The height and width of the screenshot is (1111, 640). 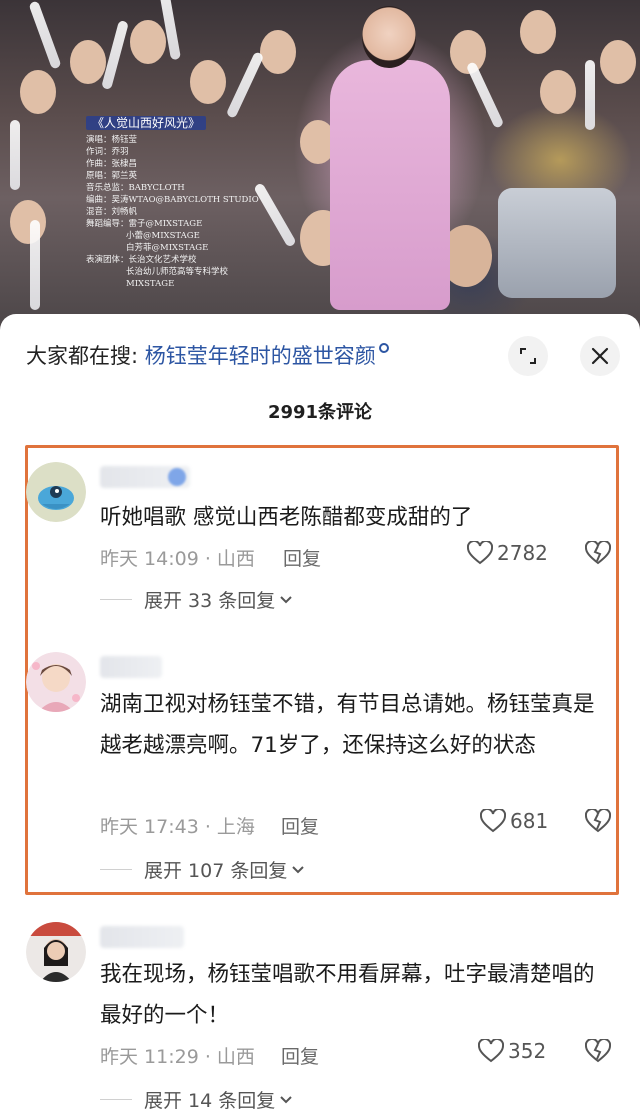 I want to click on expand-replies: 展开 33 条回复, so click(x=196, y=599).